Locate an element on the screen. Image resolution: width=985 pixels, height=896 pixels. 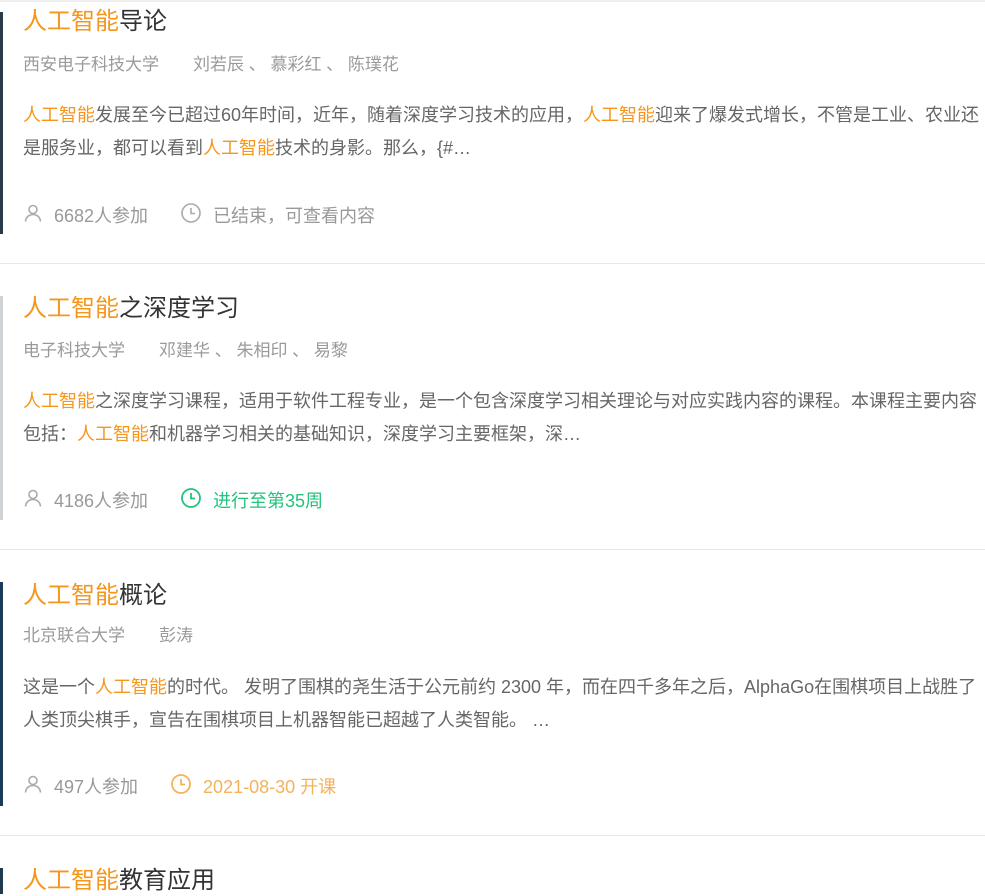
course-stats: 4186人参加 进行至第35周 is located at coordinates (173, 500).